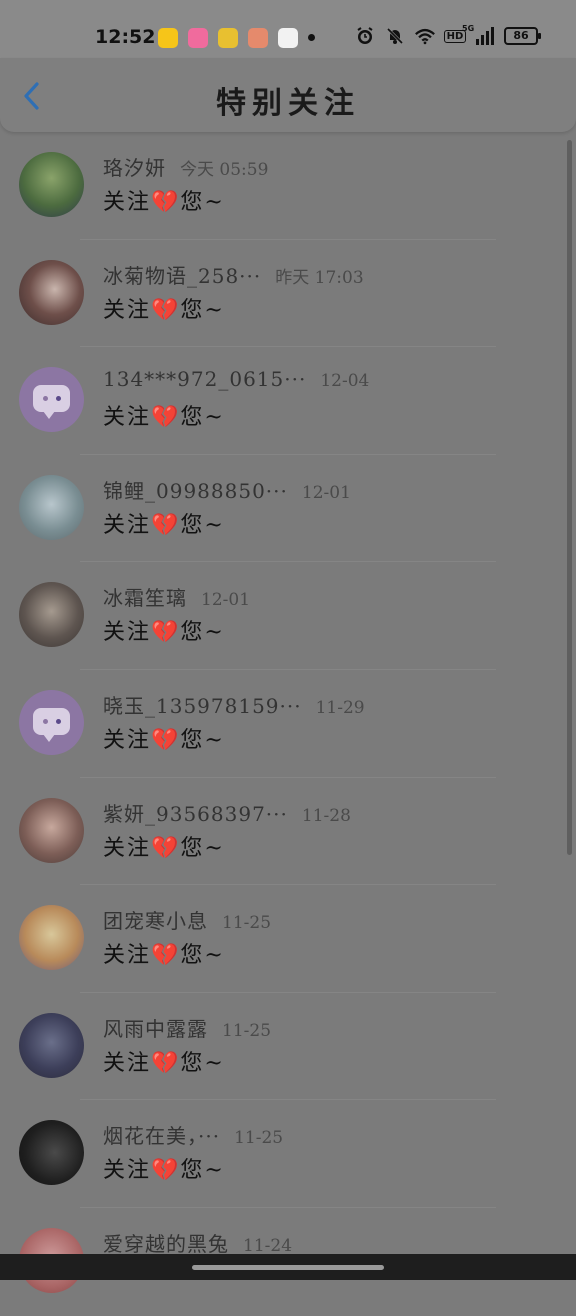  I want to click on list-item: 锦鲤_09988850··· 12-01 关注💔您~, so click(288, 509).